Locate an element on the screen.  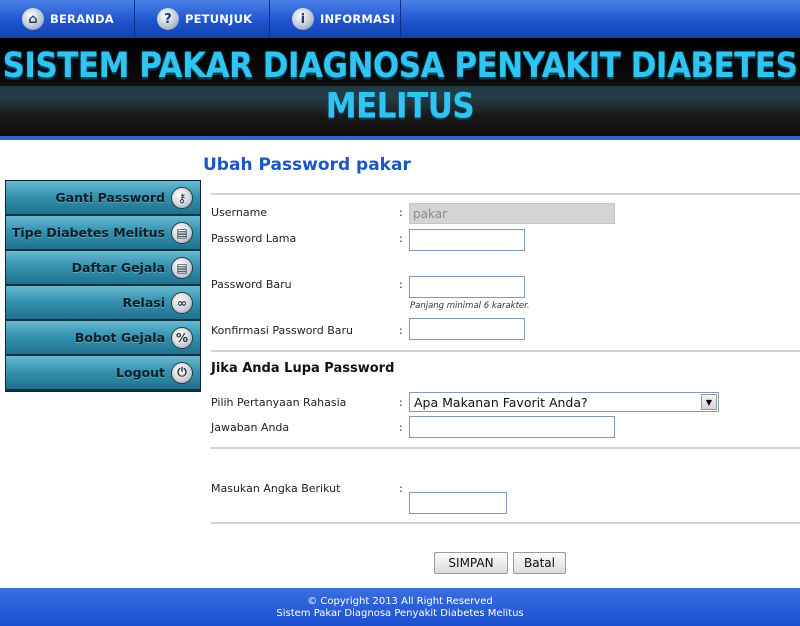
power-icon: ⏻ is located at coordinates (182, 372).